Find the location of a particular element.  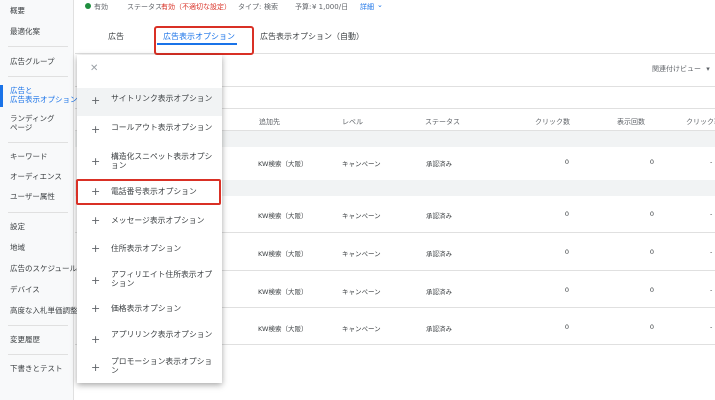

type-value: 検索 is located at coordinates (271, 7).